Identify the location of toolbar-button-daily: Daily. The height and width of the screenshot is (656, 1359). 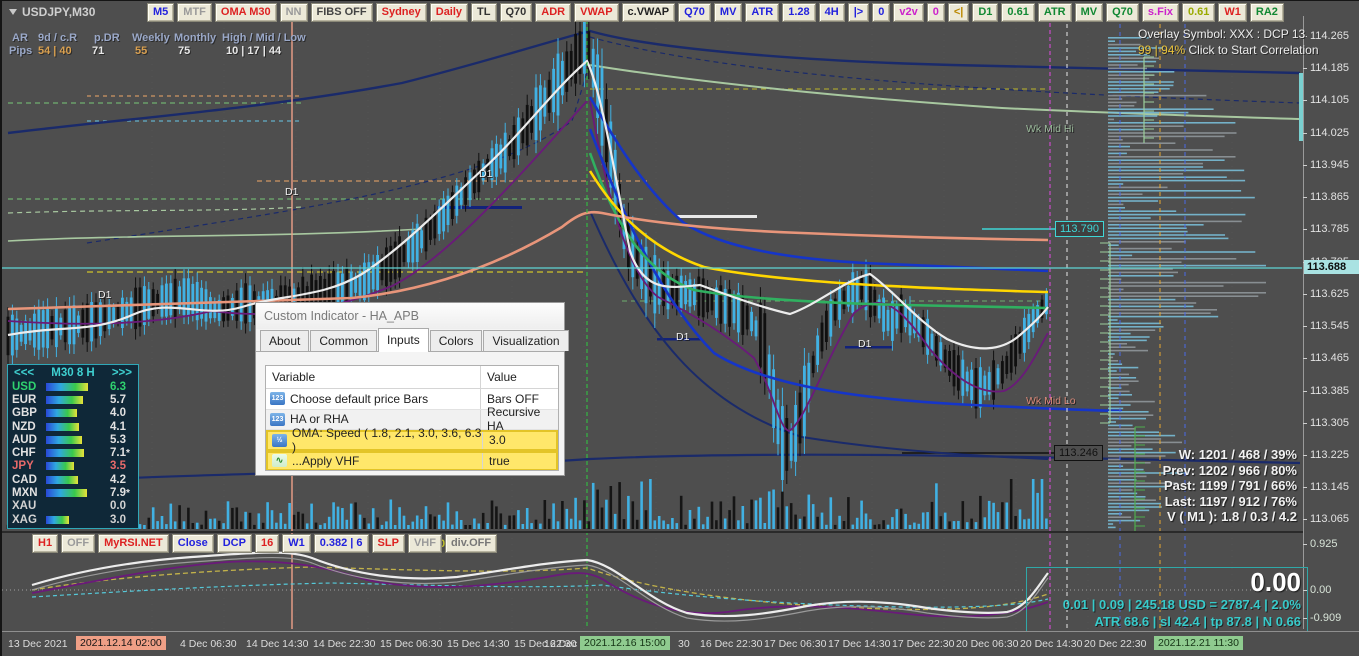
(449, 12).